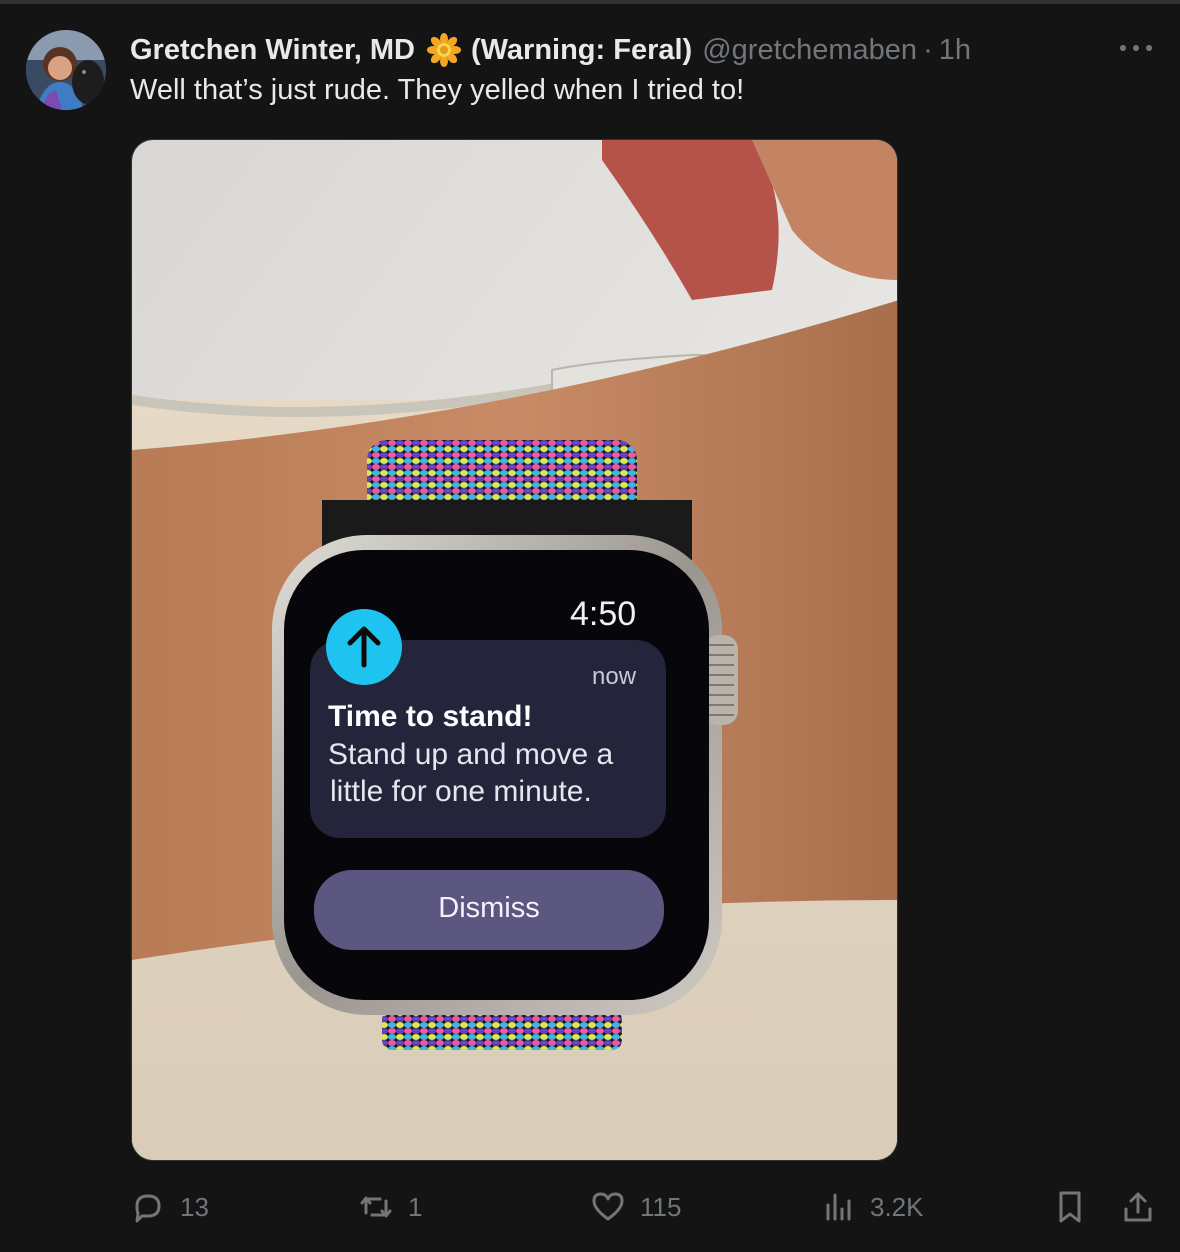 The width and height of the screenshot is (1180, 1252). I want to click on reply-icon, so click(148, 1208).